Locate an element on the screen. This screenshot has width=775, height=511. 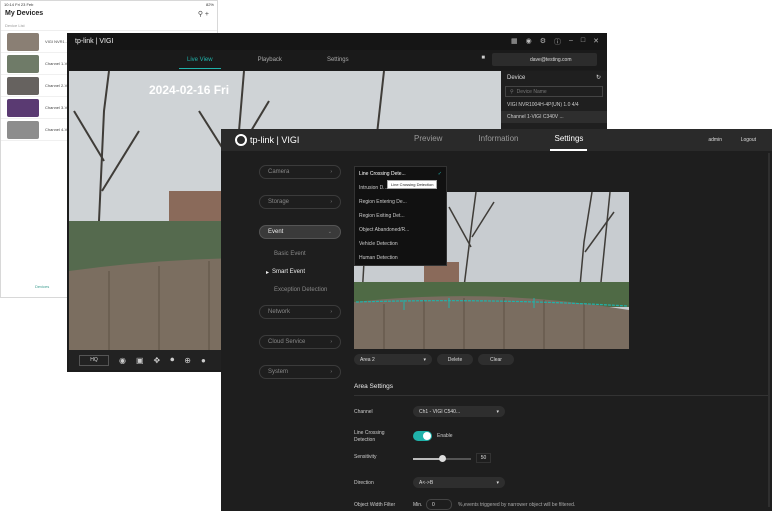
mic-icon: ⏺ is located at coordinates (172, 360).